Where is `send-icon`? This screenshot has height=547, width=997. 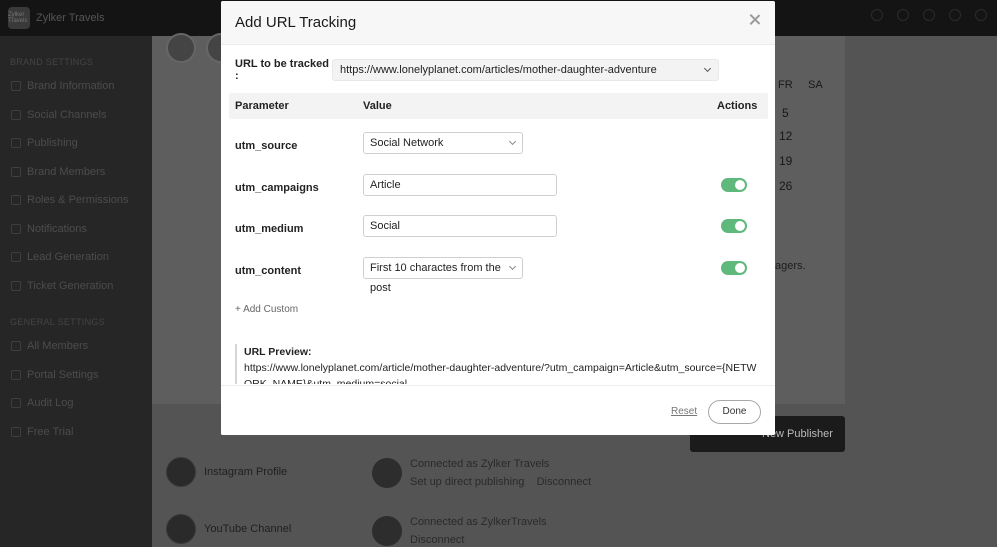 send-icon is located at coordinates (16, 143).